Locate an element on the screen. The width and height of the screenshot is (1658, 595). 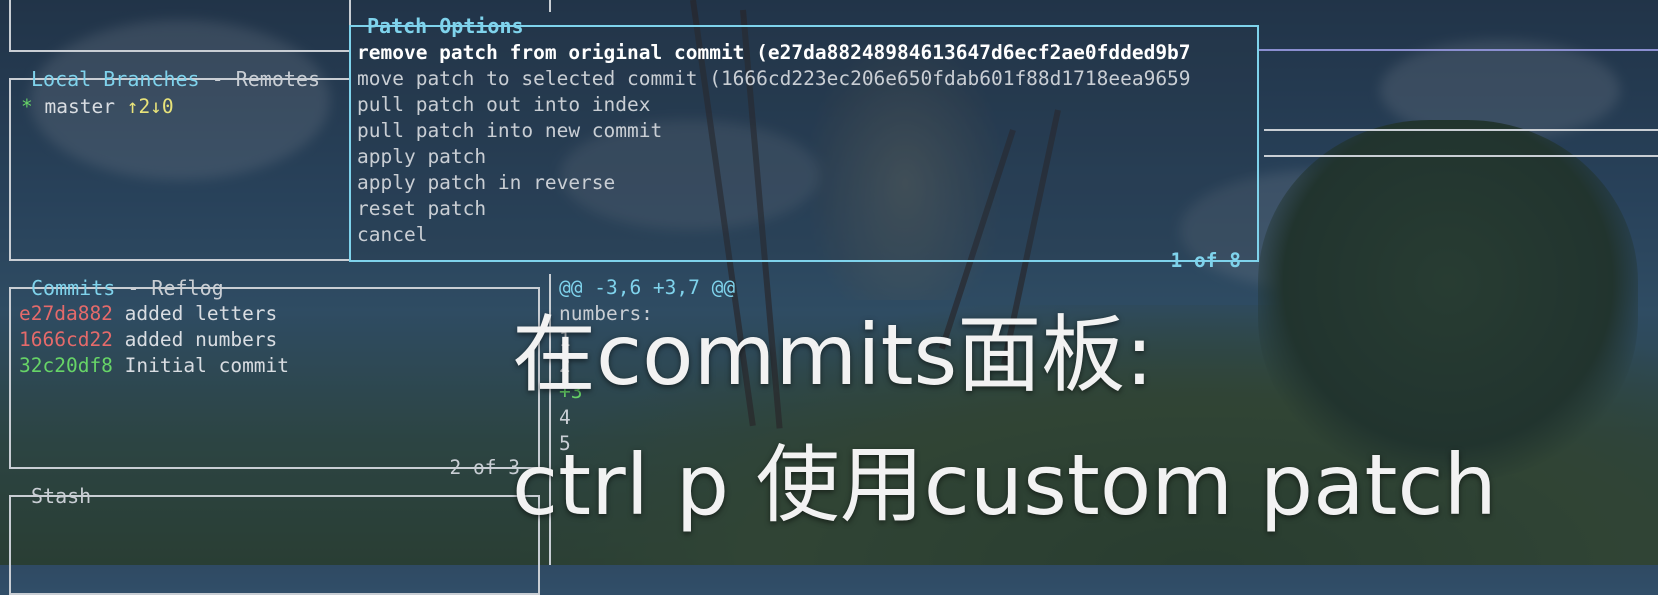
diff-hunk-header: @@ -3,6 +3,7 @@ is located at coordinates (647, 287).